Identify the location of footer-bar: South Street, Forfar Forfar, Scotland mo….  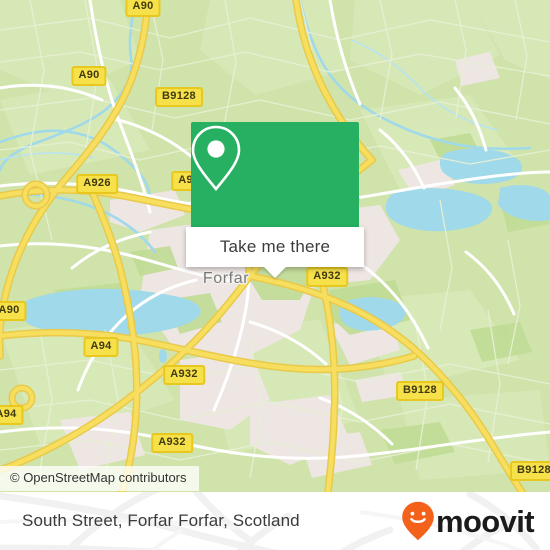
(275, 521).